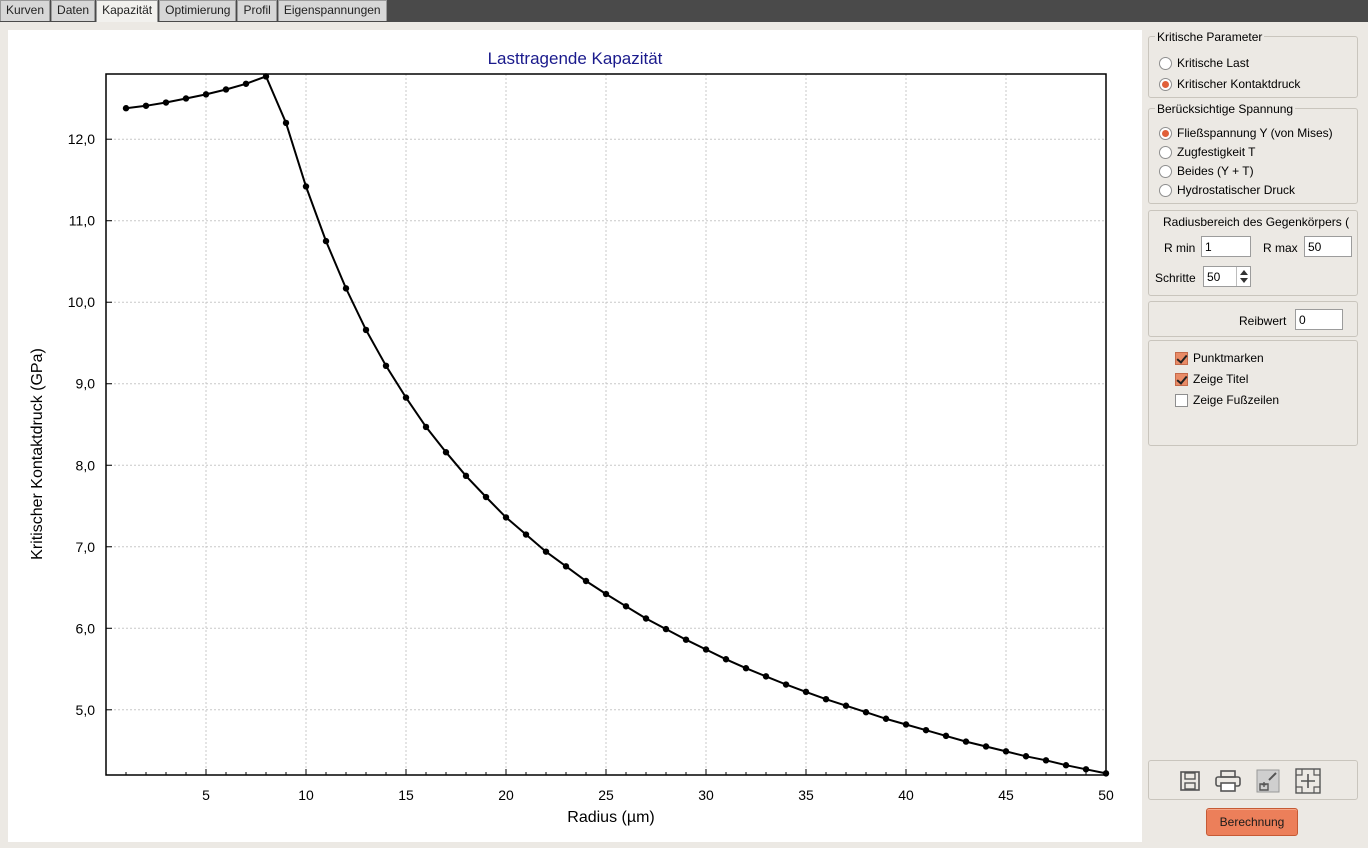 This screenshot has height=848, width=1368. What do you see at coordinates (1246, 133) in the screenshot?
I see `radio-fliessspannung: Fließspannung Y (von Mises)` at bounding box center [1246, 133].